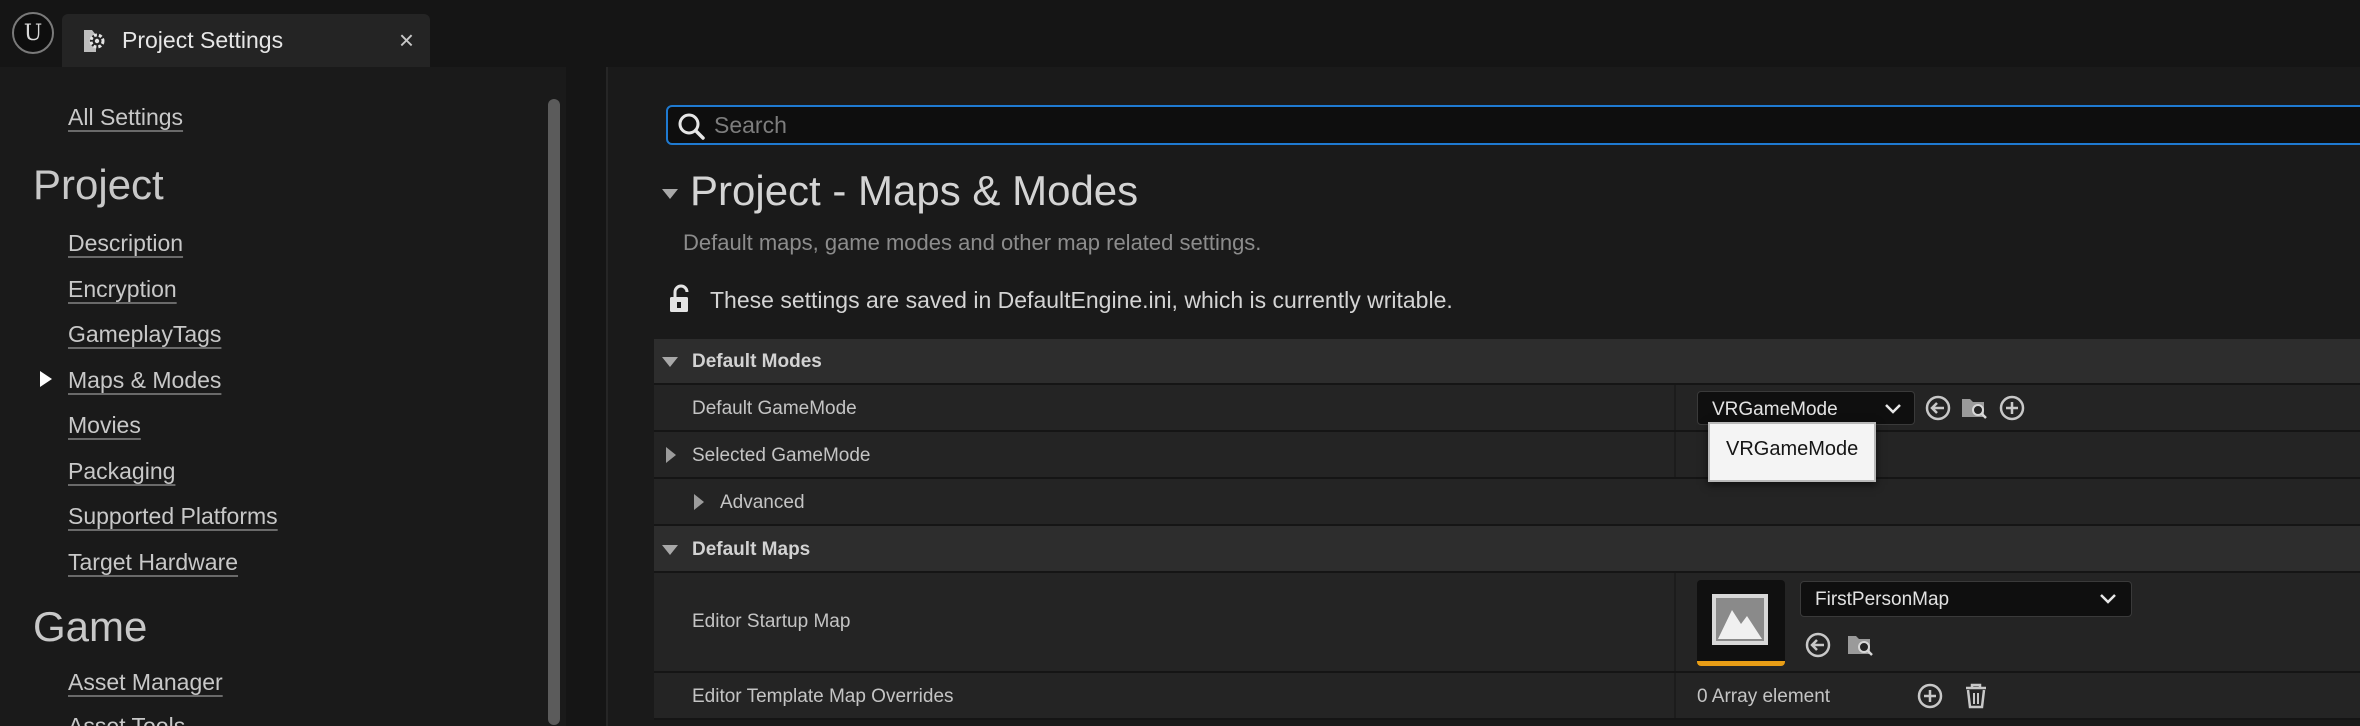 The height and width of the screenshot is (726, 2360). What do you see at coordinates (144, 334) in the screenshot?
I see `sidebar-item-gameplaytags: GameplayTags` at bounding box center [144, 334].